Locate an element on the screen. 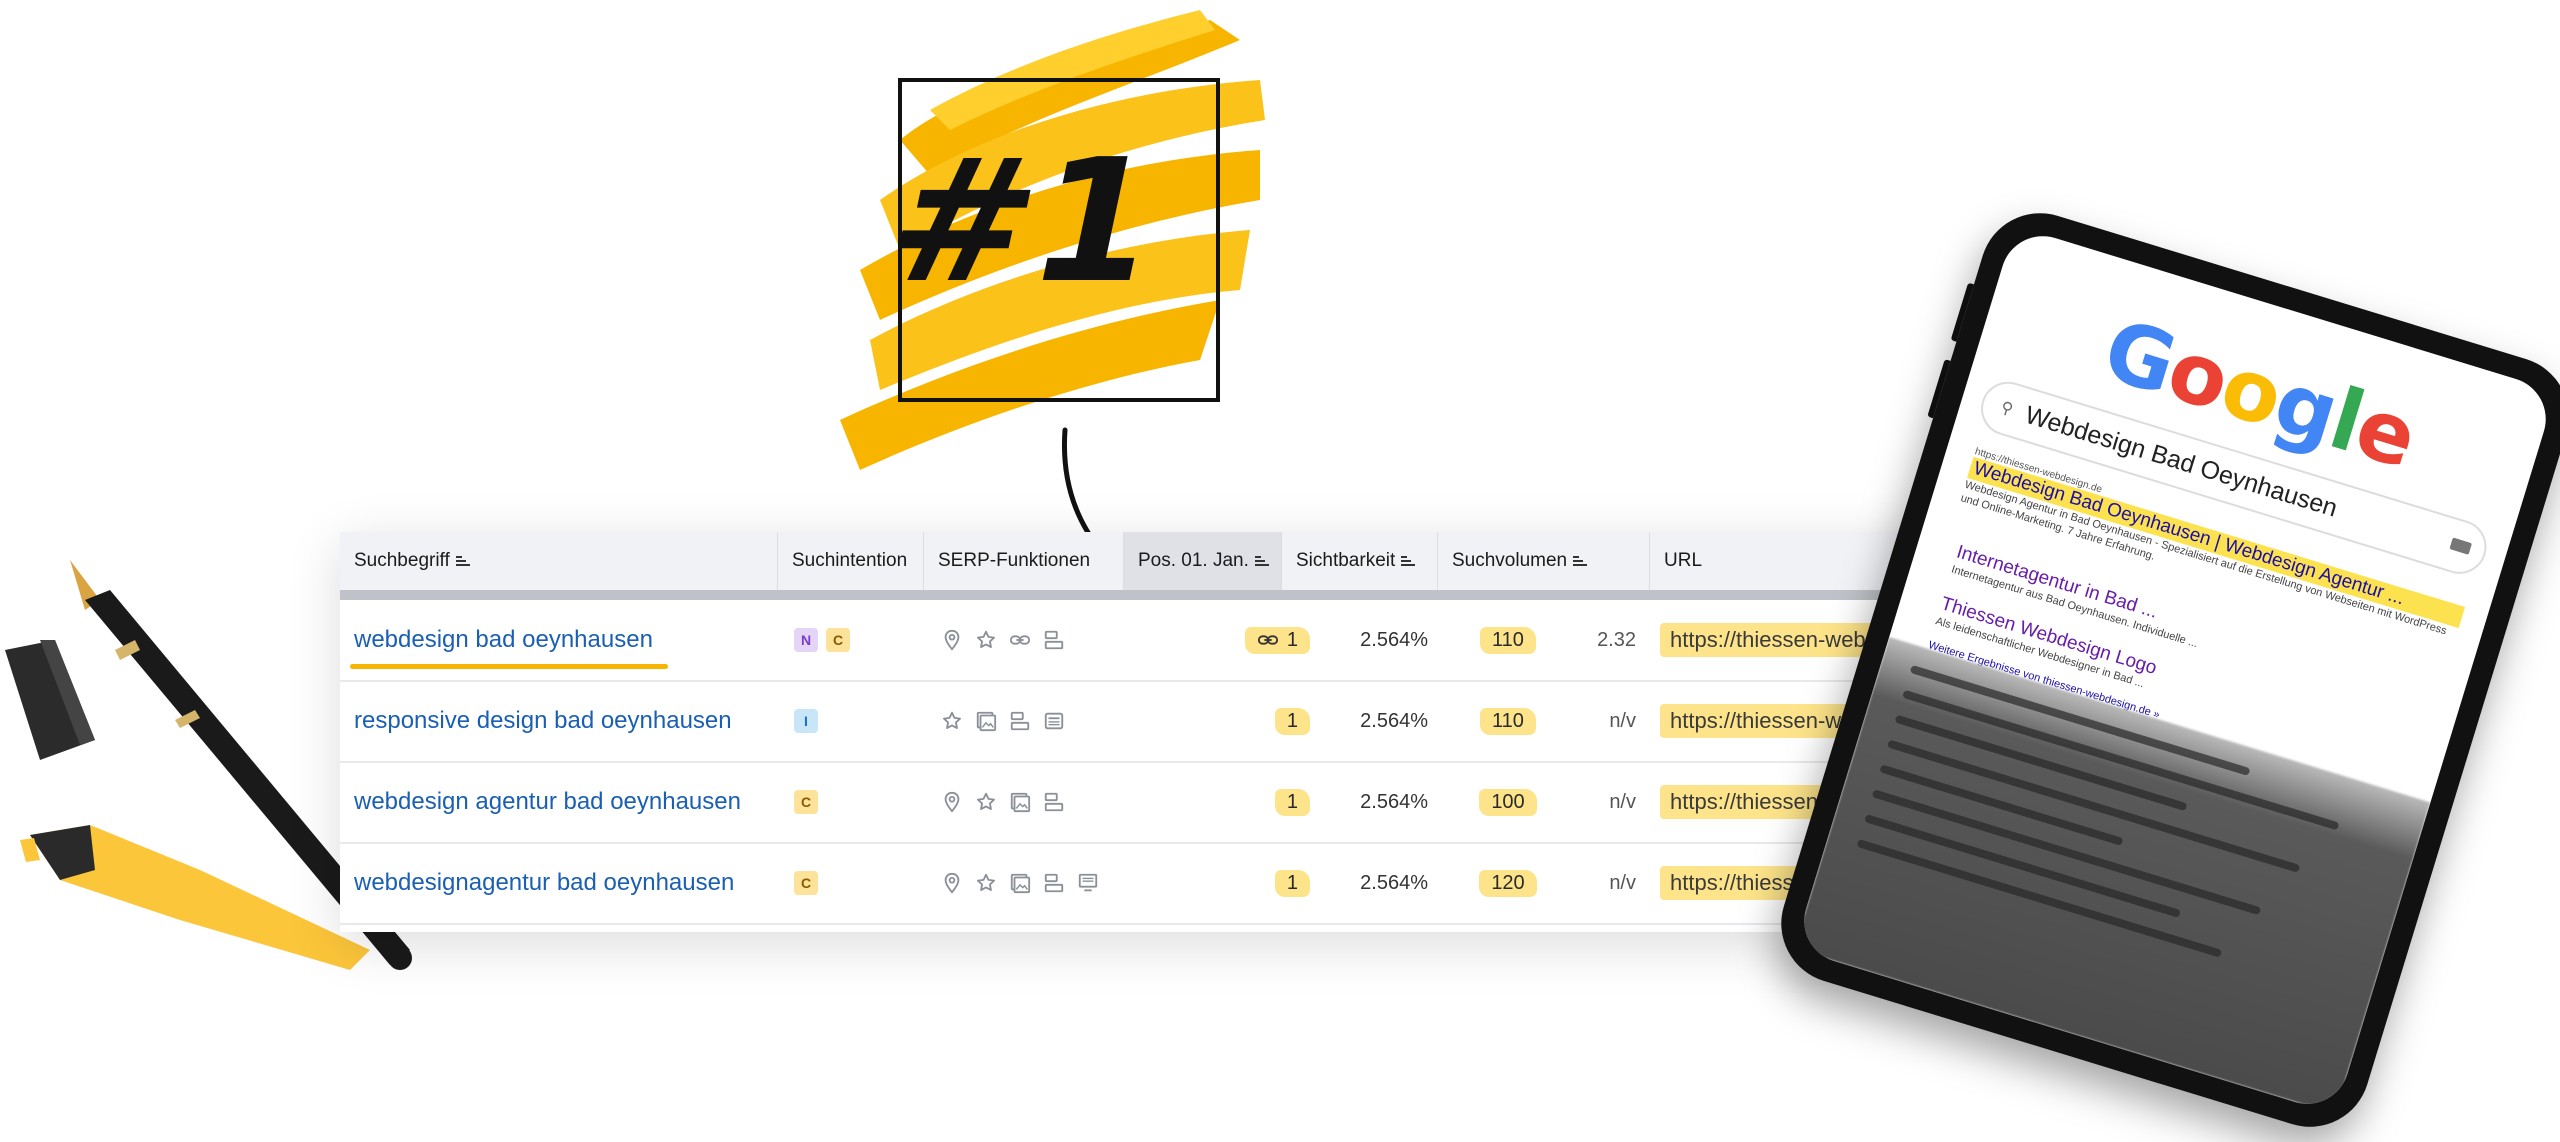 Image resolution: width=2560 pixels, height=1142 pixels. column-header-intent: Suchintention is located at coordinates (851, 561).